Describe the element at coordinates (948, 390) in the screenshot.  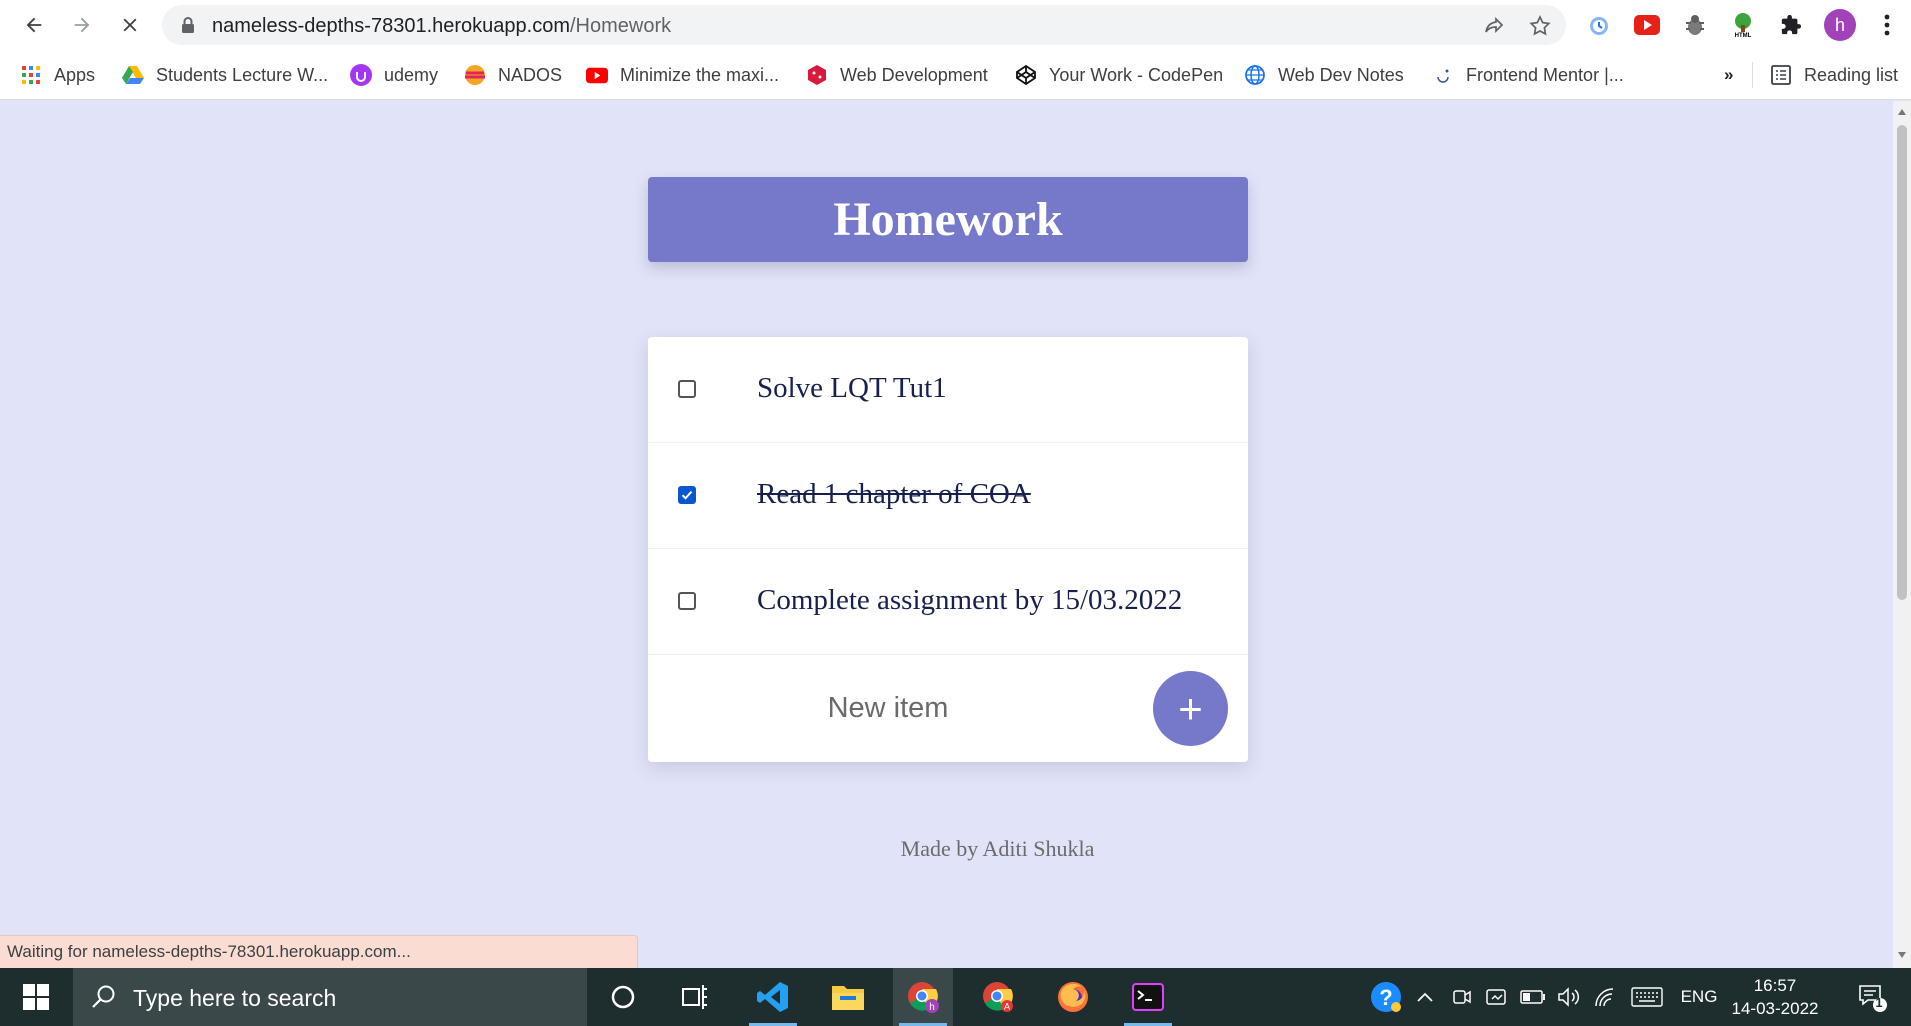
I see `todo-item: Solve LQT Tut1` at that location.